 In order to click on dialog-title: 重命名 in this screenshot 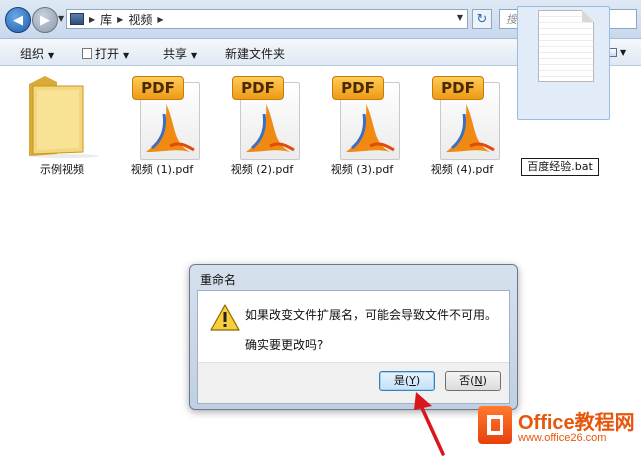, I will do `click(218, 280)`.